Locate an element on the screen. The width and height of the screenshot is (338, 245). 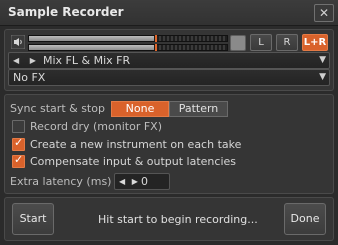
fx-value: No FX is located at coordinates (29, 77).